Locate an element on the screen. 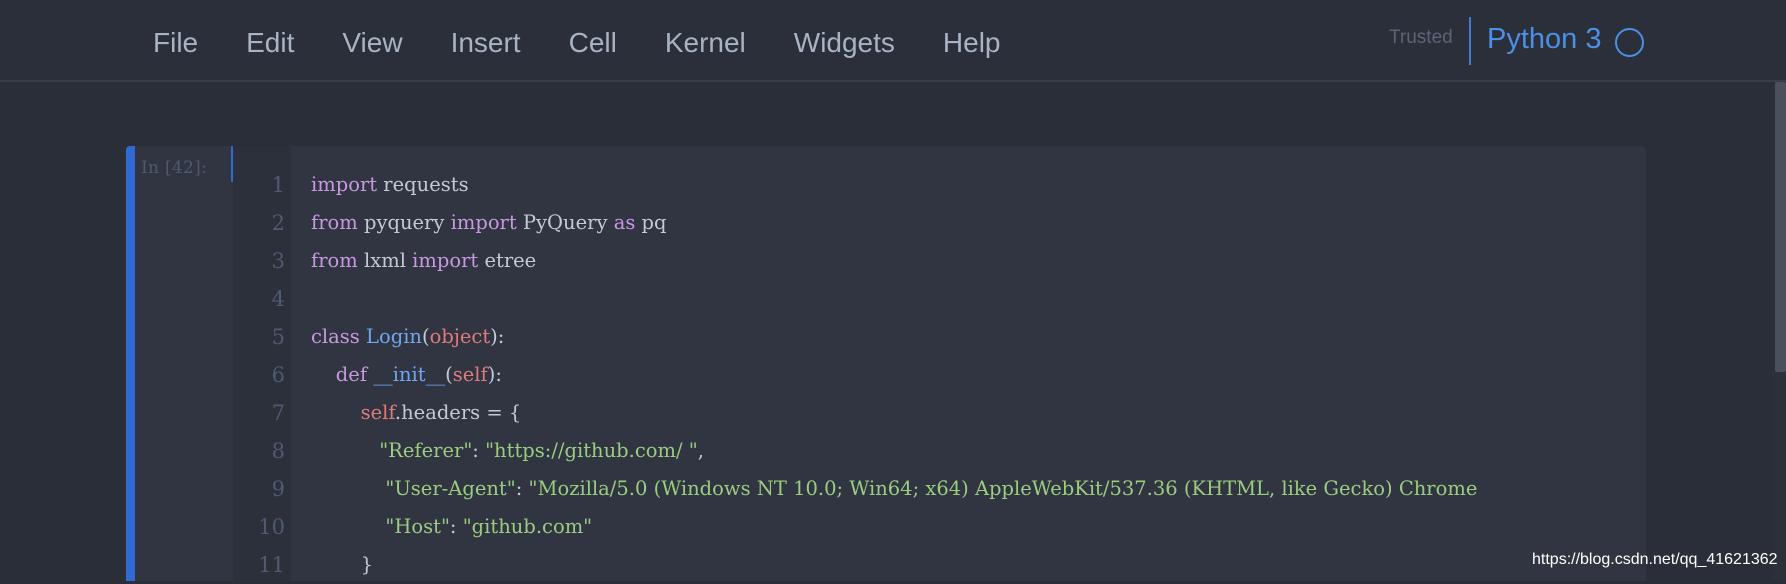 The height and width of the screenshot is (584, 1786). line-number: 11 is located at coordinates (271, 565).